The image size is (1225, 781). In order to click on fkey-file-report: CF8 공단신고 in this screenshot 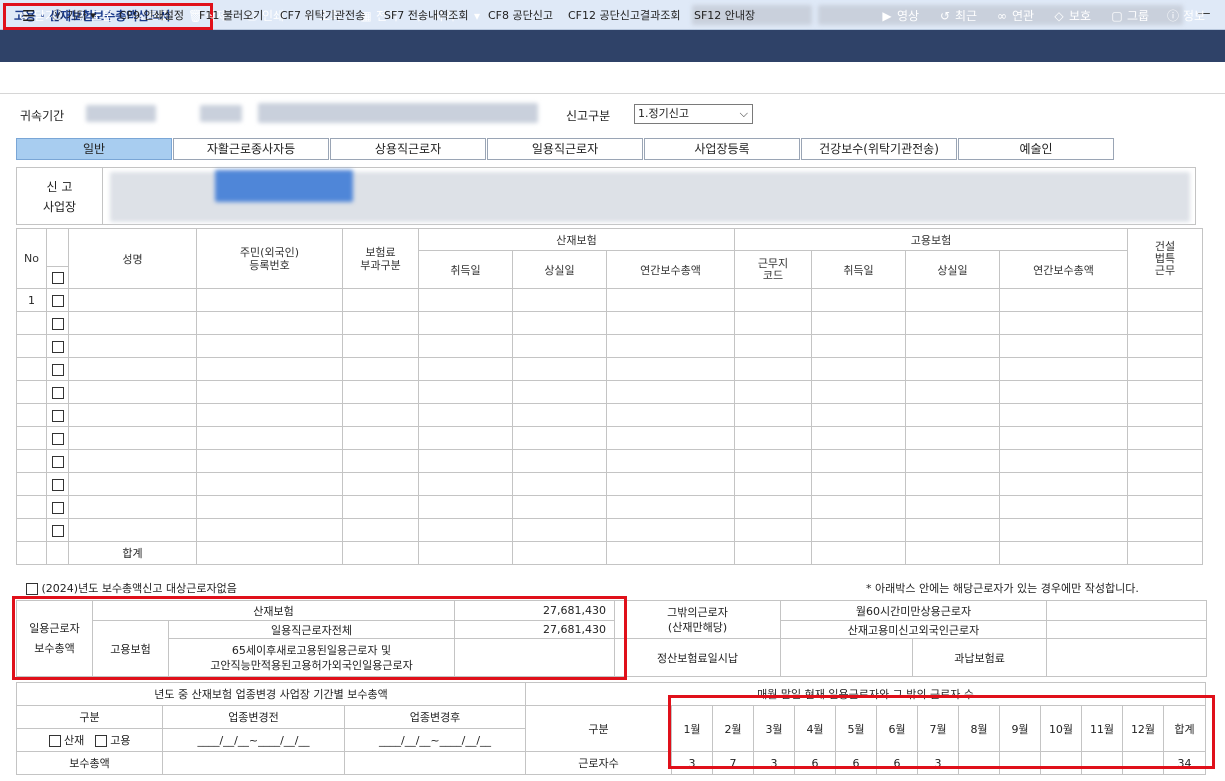, I will do `click(520, 16)`.